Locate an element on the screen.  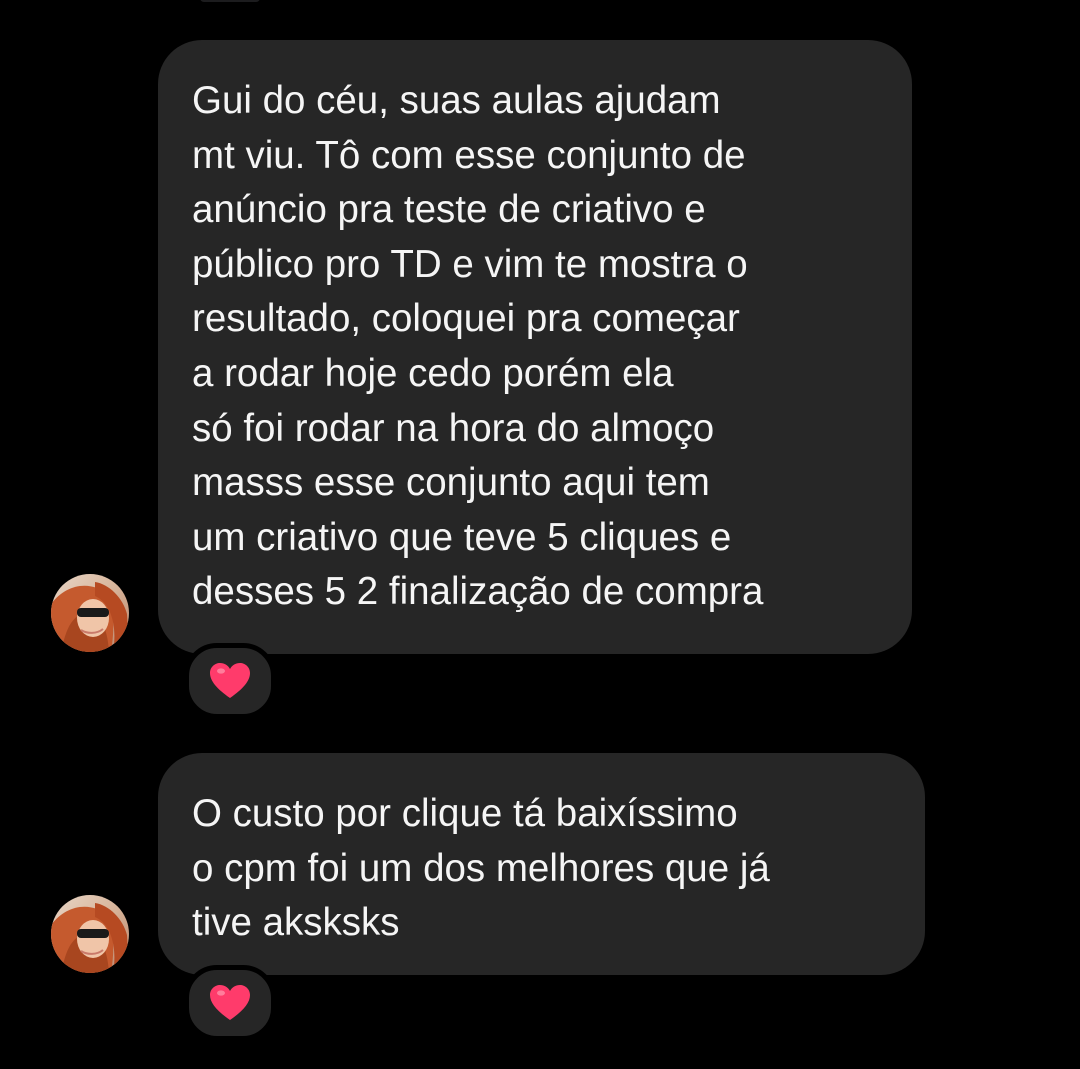
message-line: um criativo que teve 5 cliques e is located at coordinates (462, 537).